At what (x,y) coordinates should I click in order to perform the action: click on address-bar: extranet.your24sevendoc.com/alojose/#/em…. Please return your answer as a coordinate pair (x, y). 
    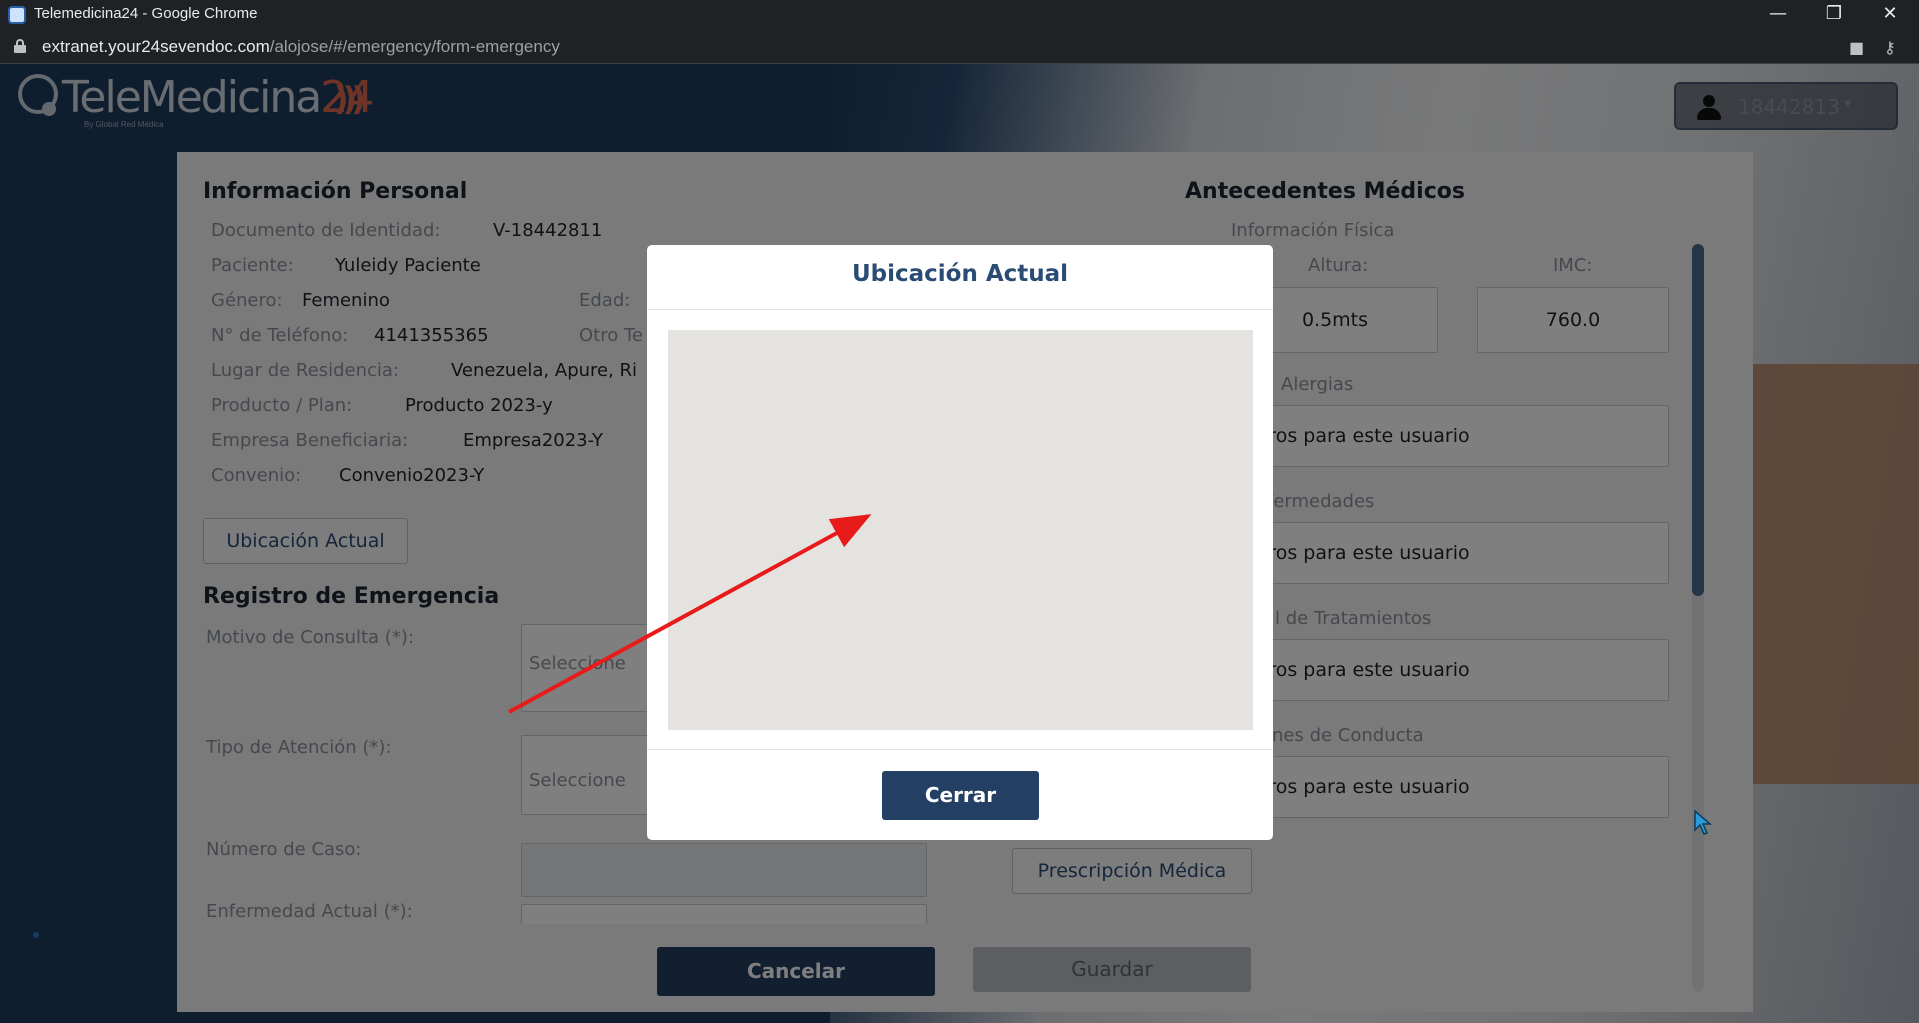
    Looking at the image, I should click on (959, 47).